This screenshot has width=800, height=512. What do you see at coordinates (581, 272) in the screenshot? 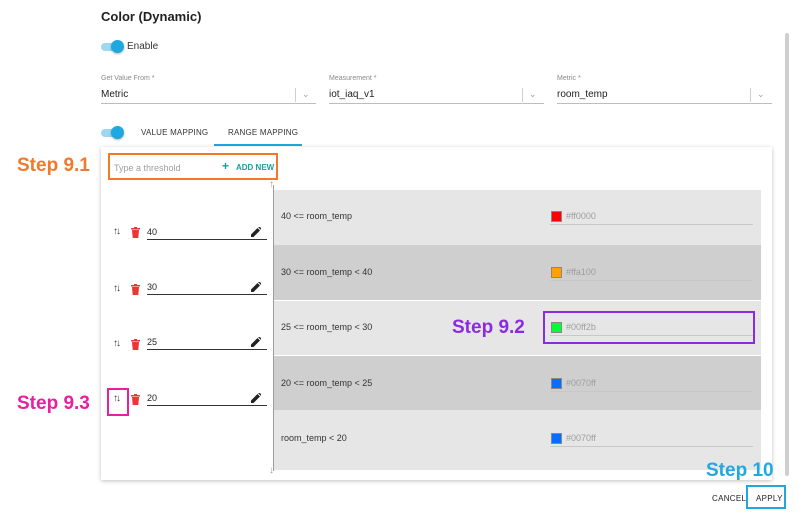
I see `color-hex-input: #ffa100` at bounding box center [581, 272].